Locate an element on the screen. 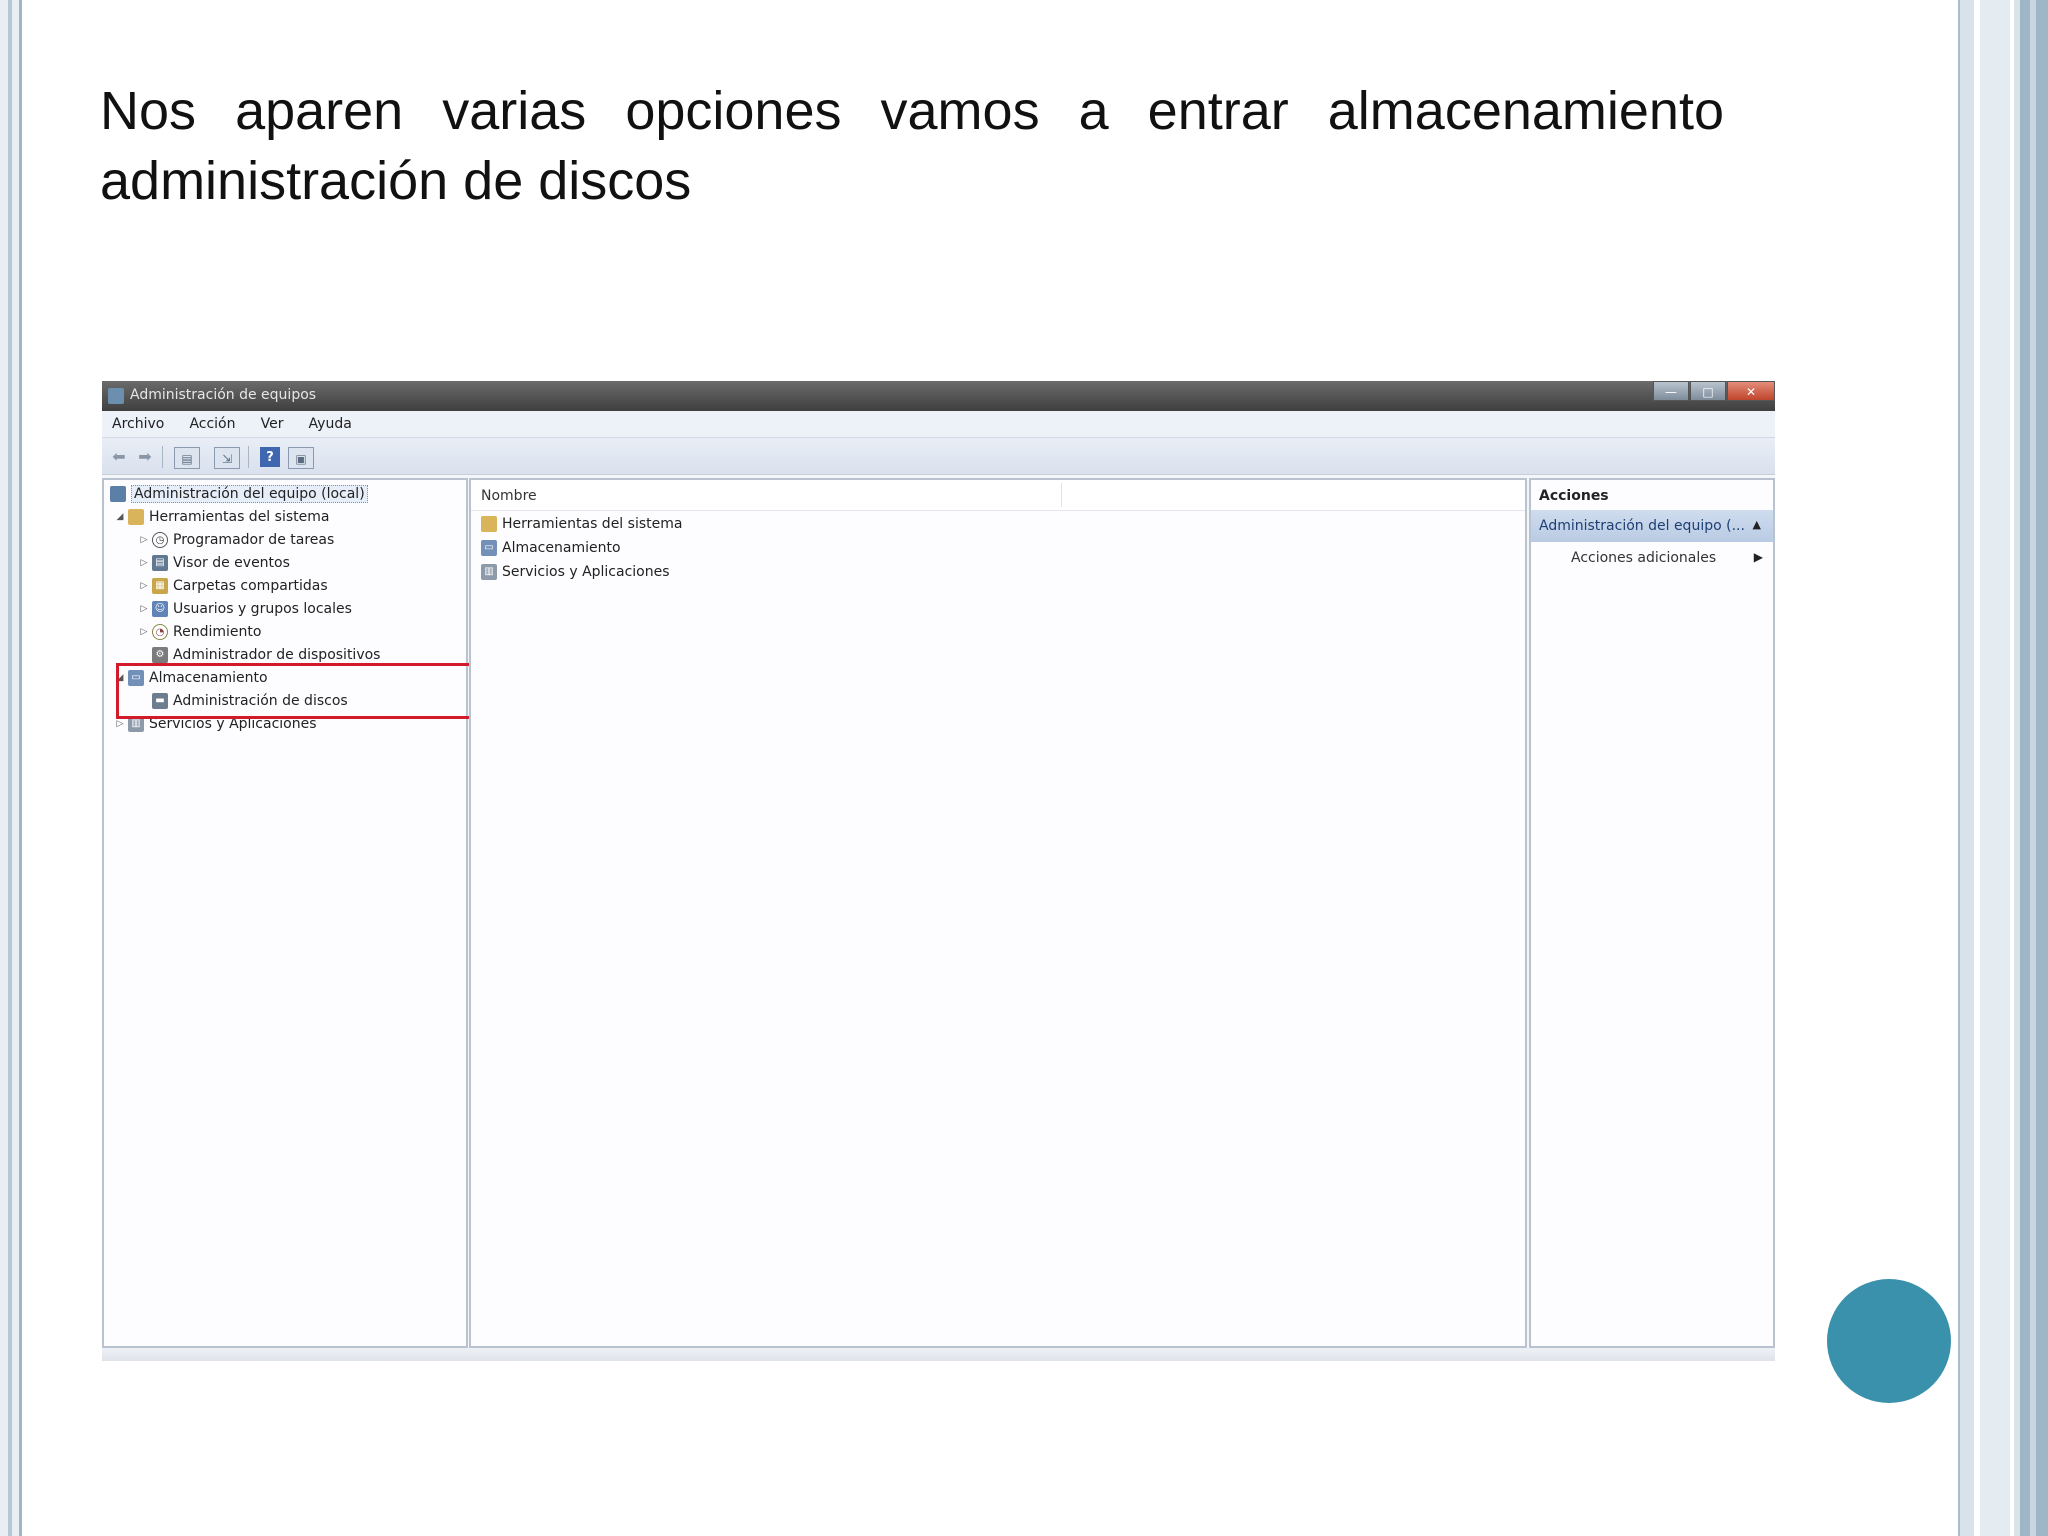 The width and height of the screenshot is (2048, 1536). menu-ver: Ver is located at coordinates (272, 424).